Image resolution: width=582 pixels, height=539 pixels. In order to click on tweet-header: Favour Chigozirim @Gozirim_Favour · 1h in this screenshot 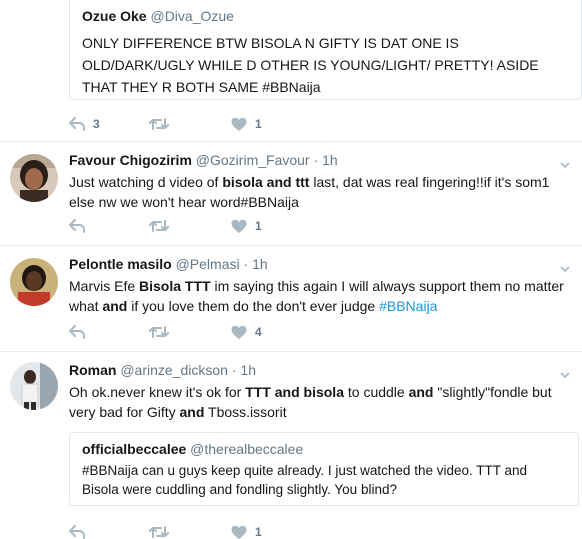, I will do `click(203, 160)`.